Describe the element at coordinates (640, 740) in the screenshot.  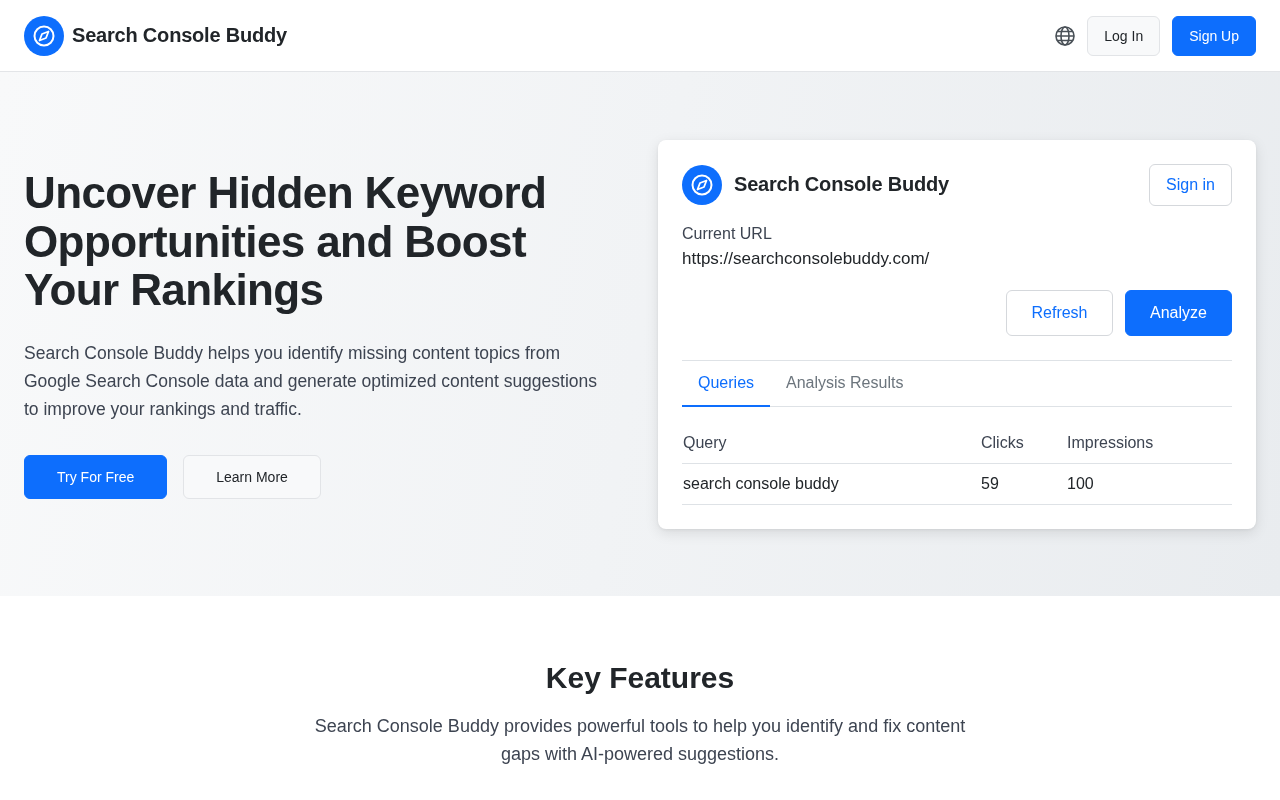
I see `section-description: Search Console Buddy provides powerful tools to help you identify and fix content gaps with AI-powered suggestions.` at that location.